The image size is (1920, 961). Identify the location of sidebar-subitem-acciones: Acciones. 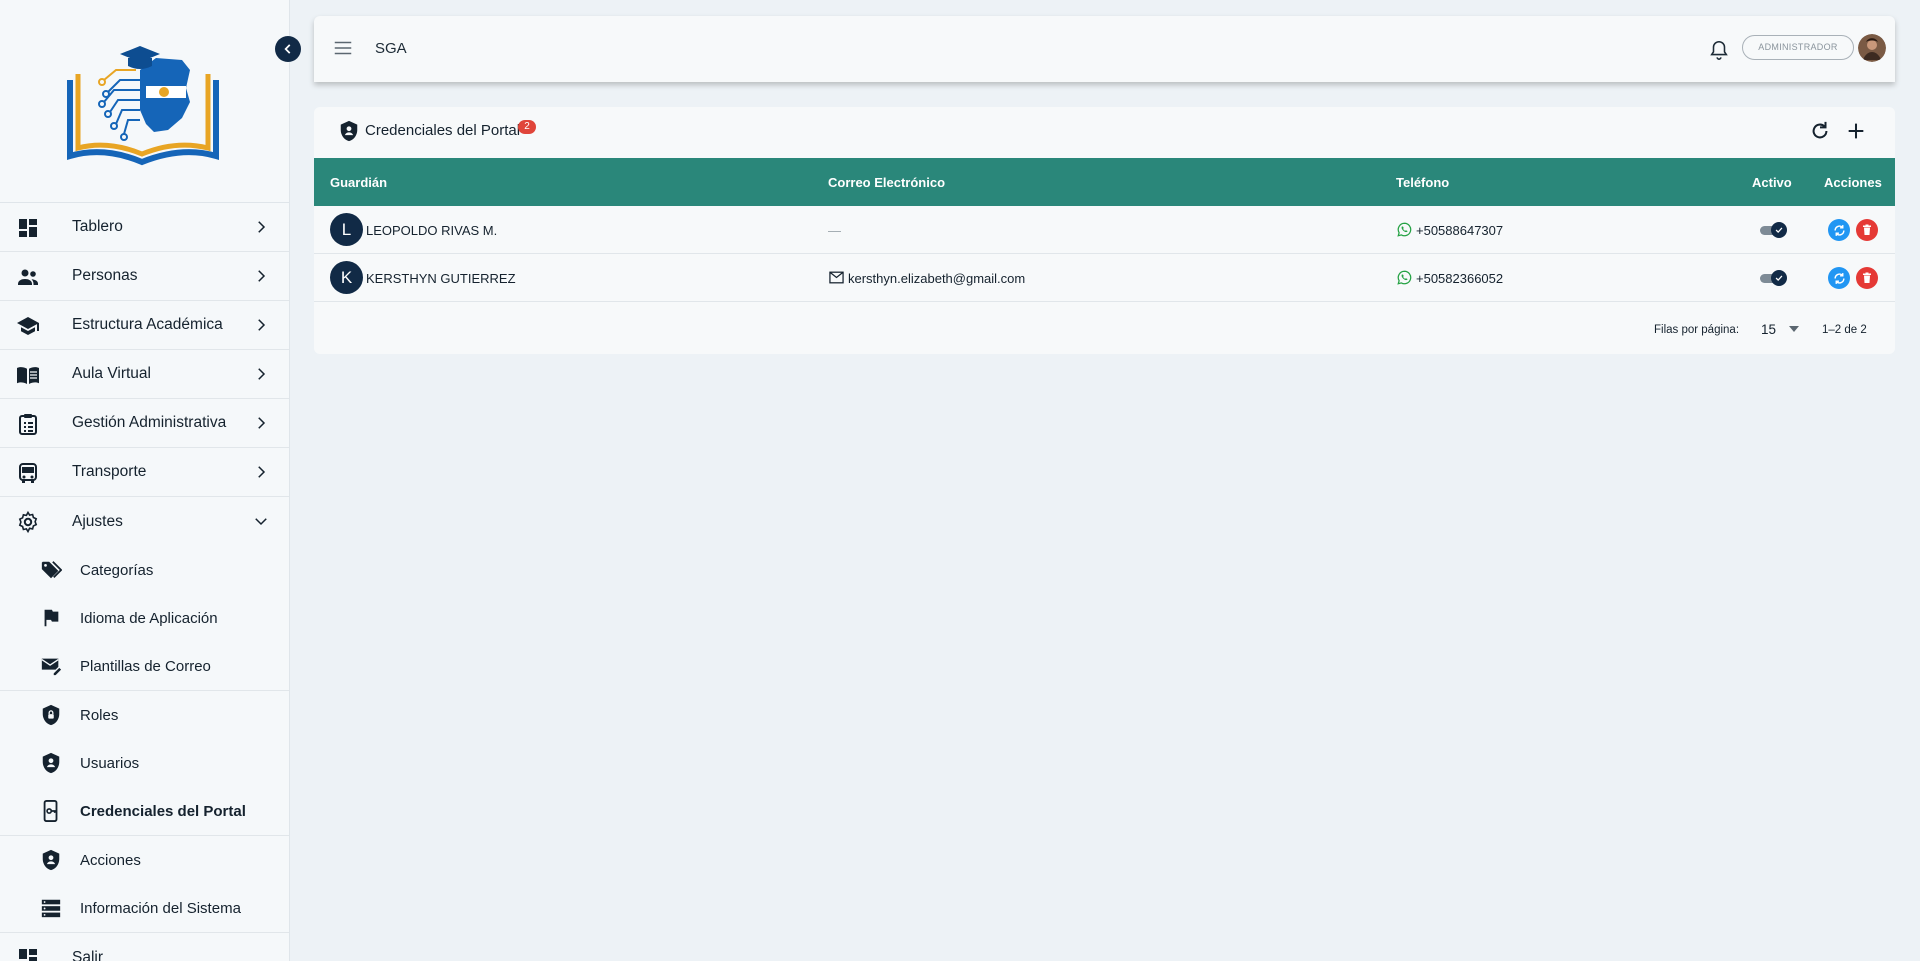
(144, 860).